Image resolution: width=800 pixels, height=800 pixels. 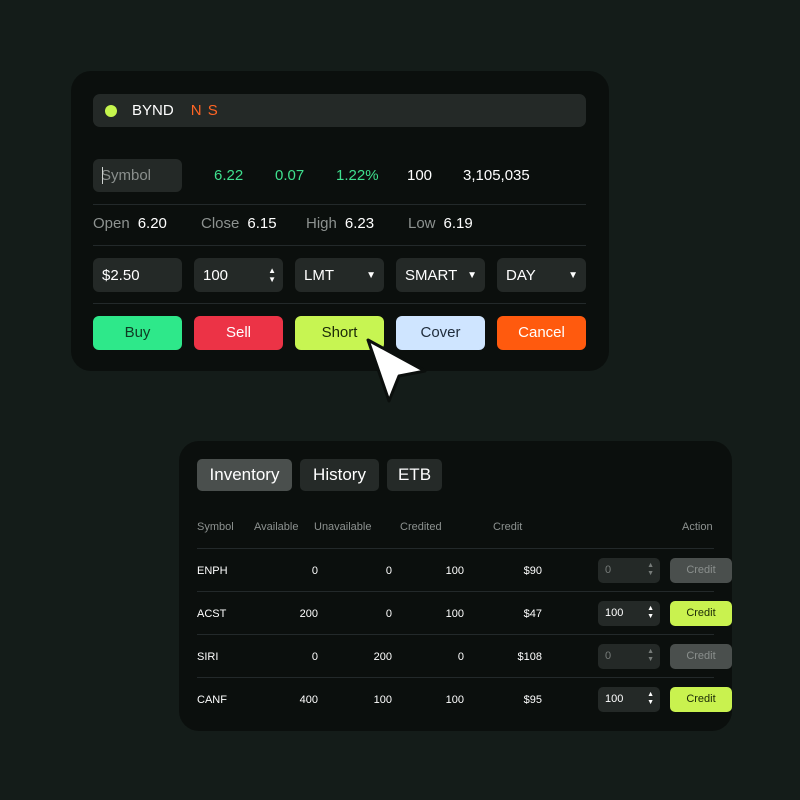 What do you see at coordinates (343, 527) in the screenshot?
I see `column-header-unavailable: Unavailable` at bounding box center [343, 527].